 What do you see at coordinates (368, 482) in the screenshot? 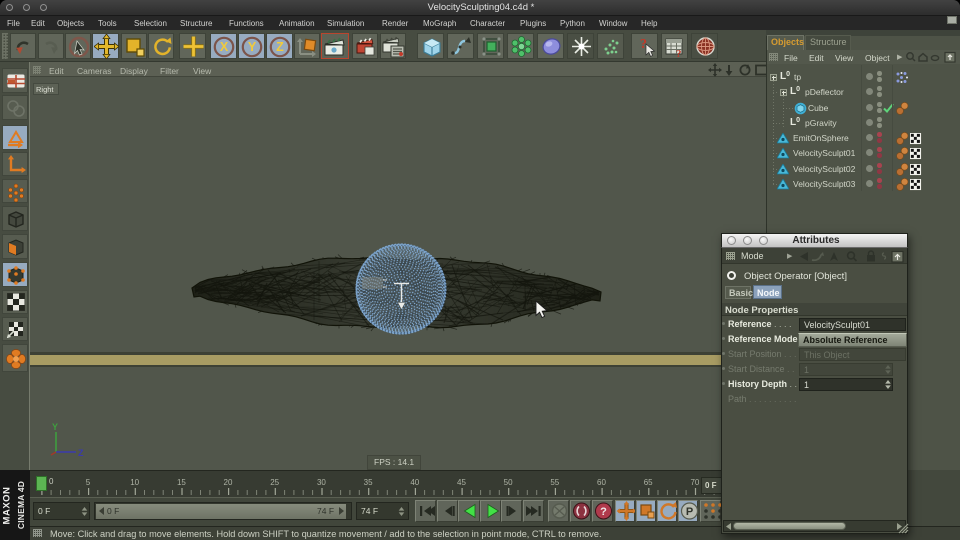
I see `svg-text: 35` at bounding box center [368, 482].